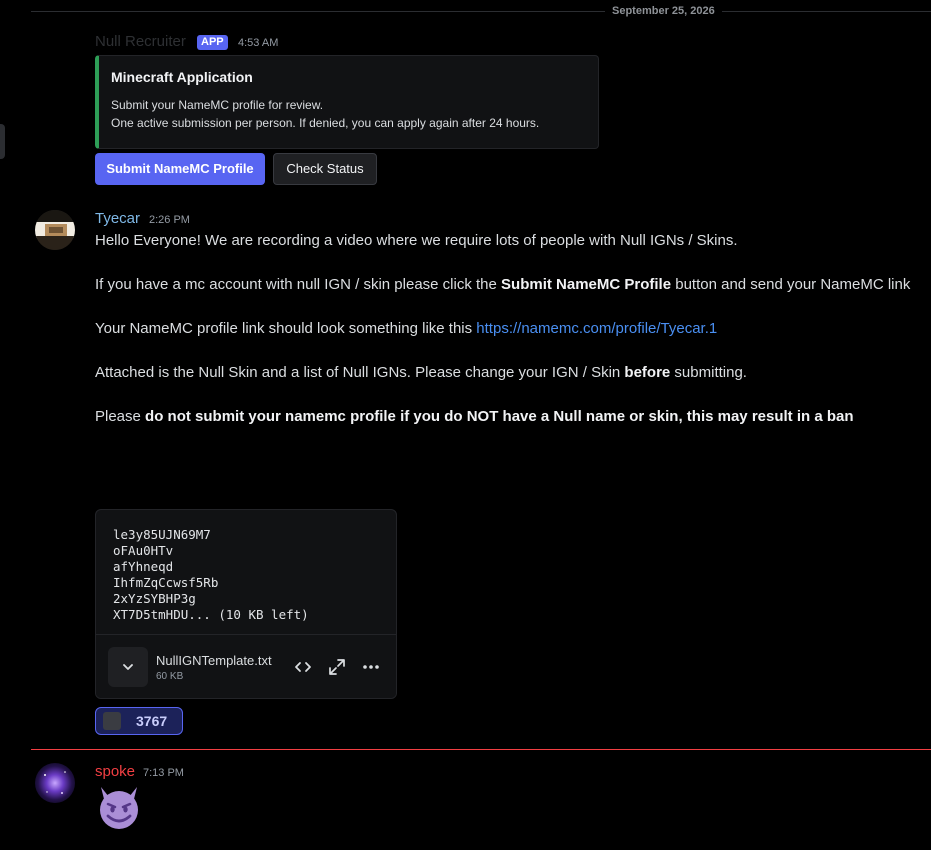 The width and height of the screenshot is (931, 850). I want to click on attachment-file-name: NullIGNTemplate.txt, so click(214, 661).